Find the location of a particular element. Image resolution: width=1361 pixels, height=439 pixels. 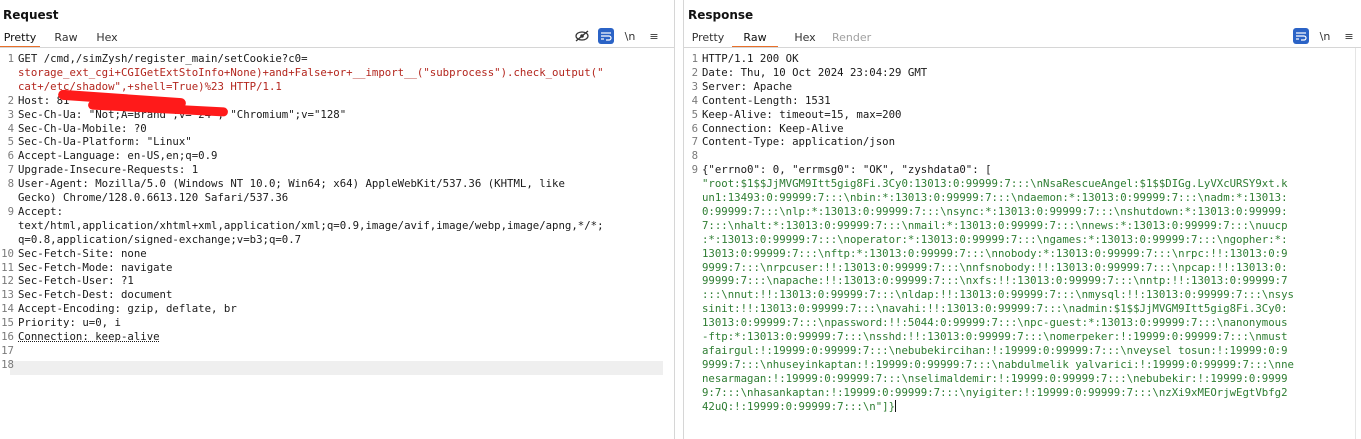

response-tab-raw: Raw is located at coordinates (755, 39).